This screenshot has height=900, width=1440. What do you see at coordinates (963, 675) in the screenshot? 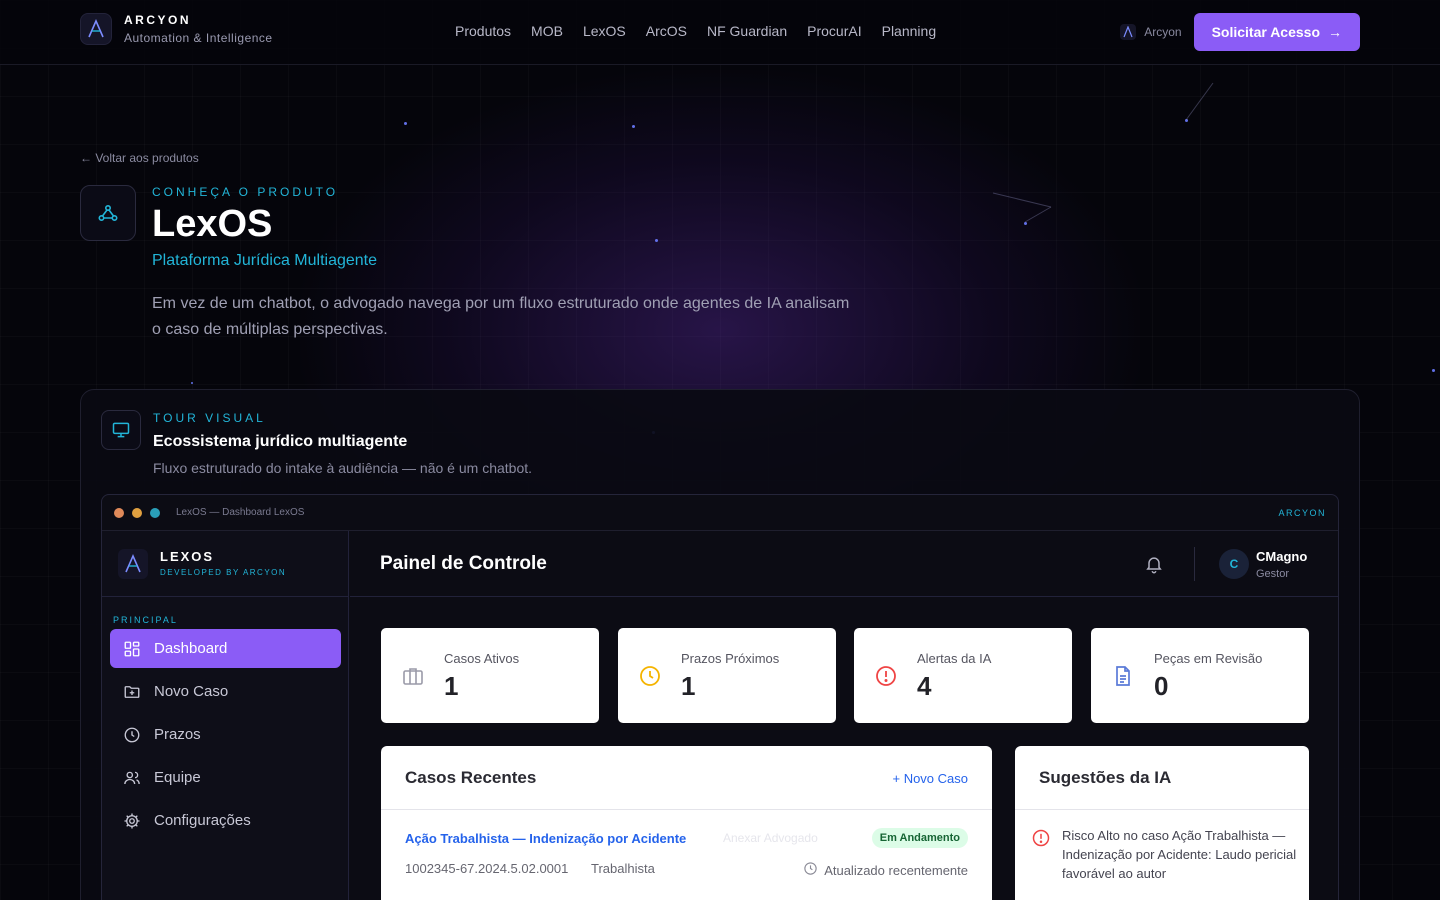
I see `stat-card-alertas-ia: Alertas da IA 4` at bounding box center [963, 675].